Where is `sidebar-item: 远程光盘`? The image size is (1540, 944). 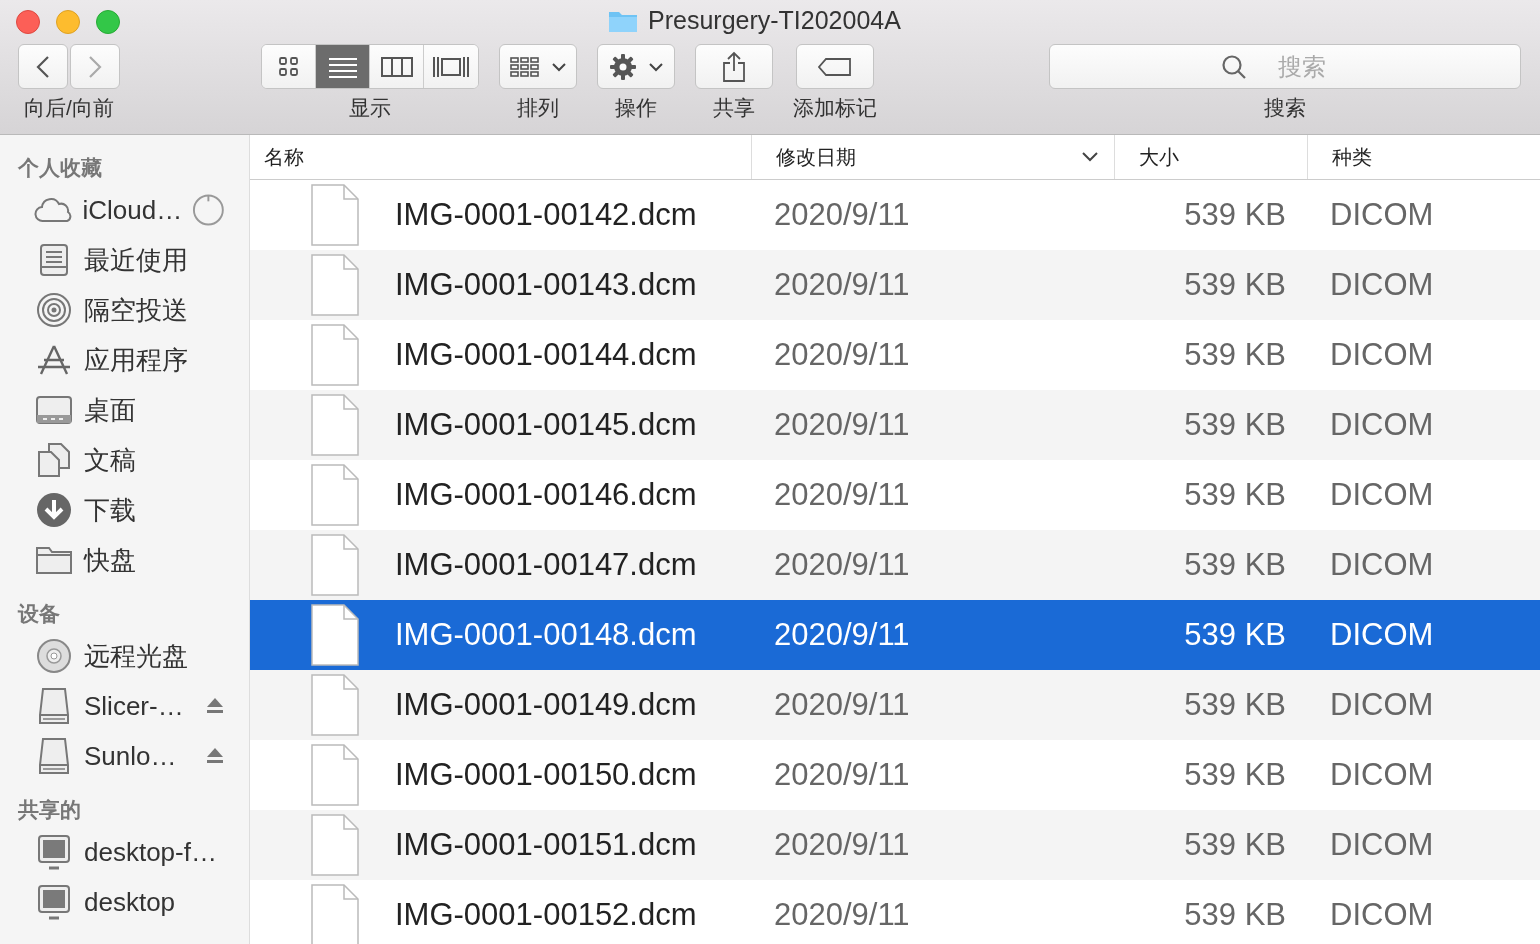 sidebar-item: 远程光盘 is located at coordinates (124, 656).